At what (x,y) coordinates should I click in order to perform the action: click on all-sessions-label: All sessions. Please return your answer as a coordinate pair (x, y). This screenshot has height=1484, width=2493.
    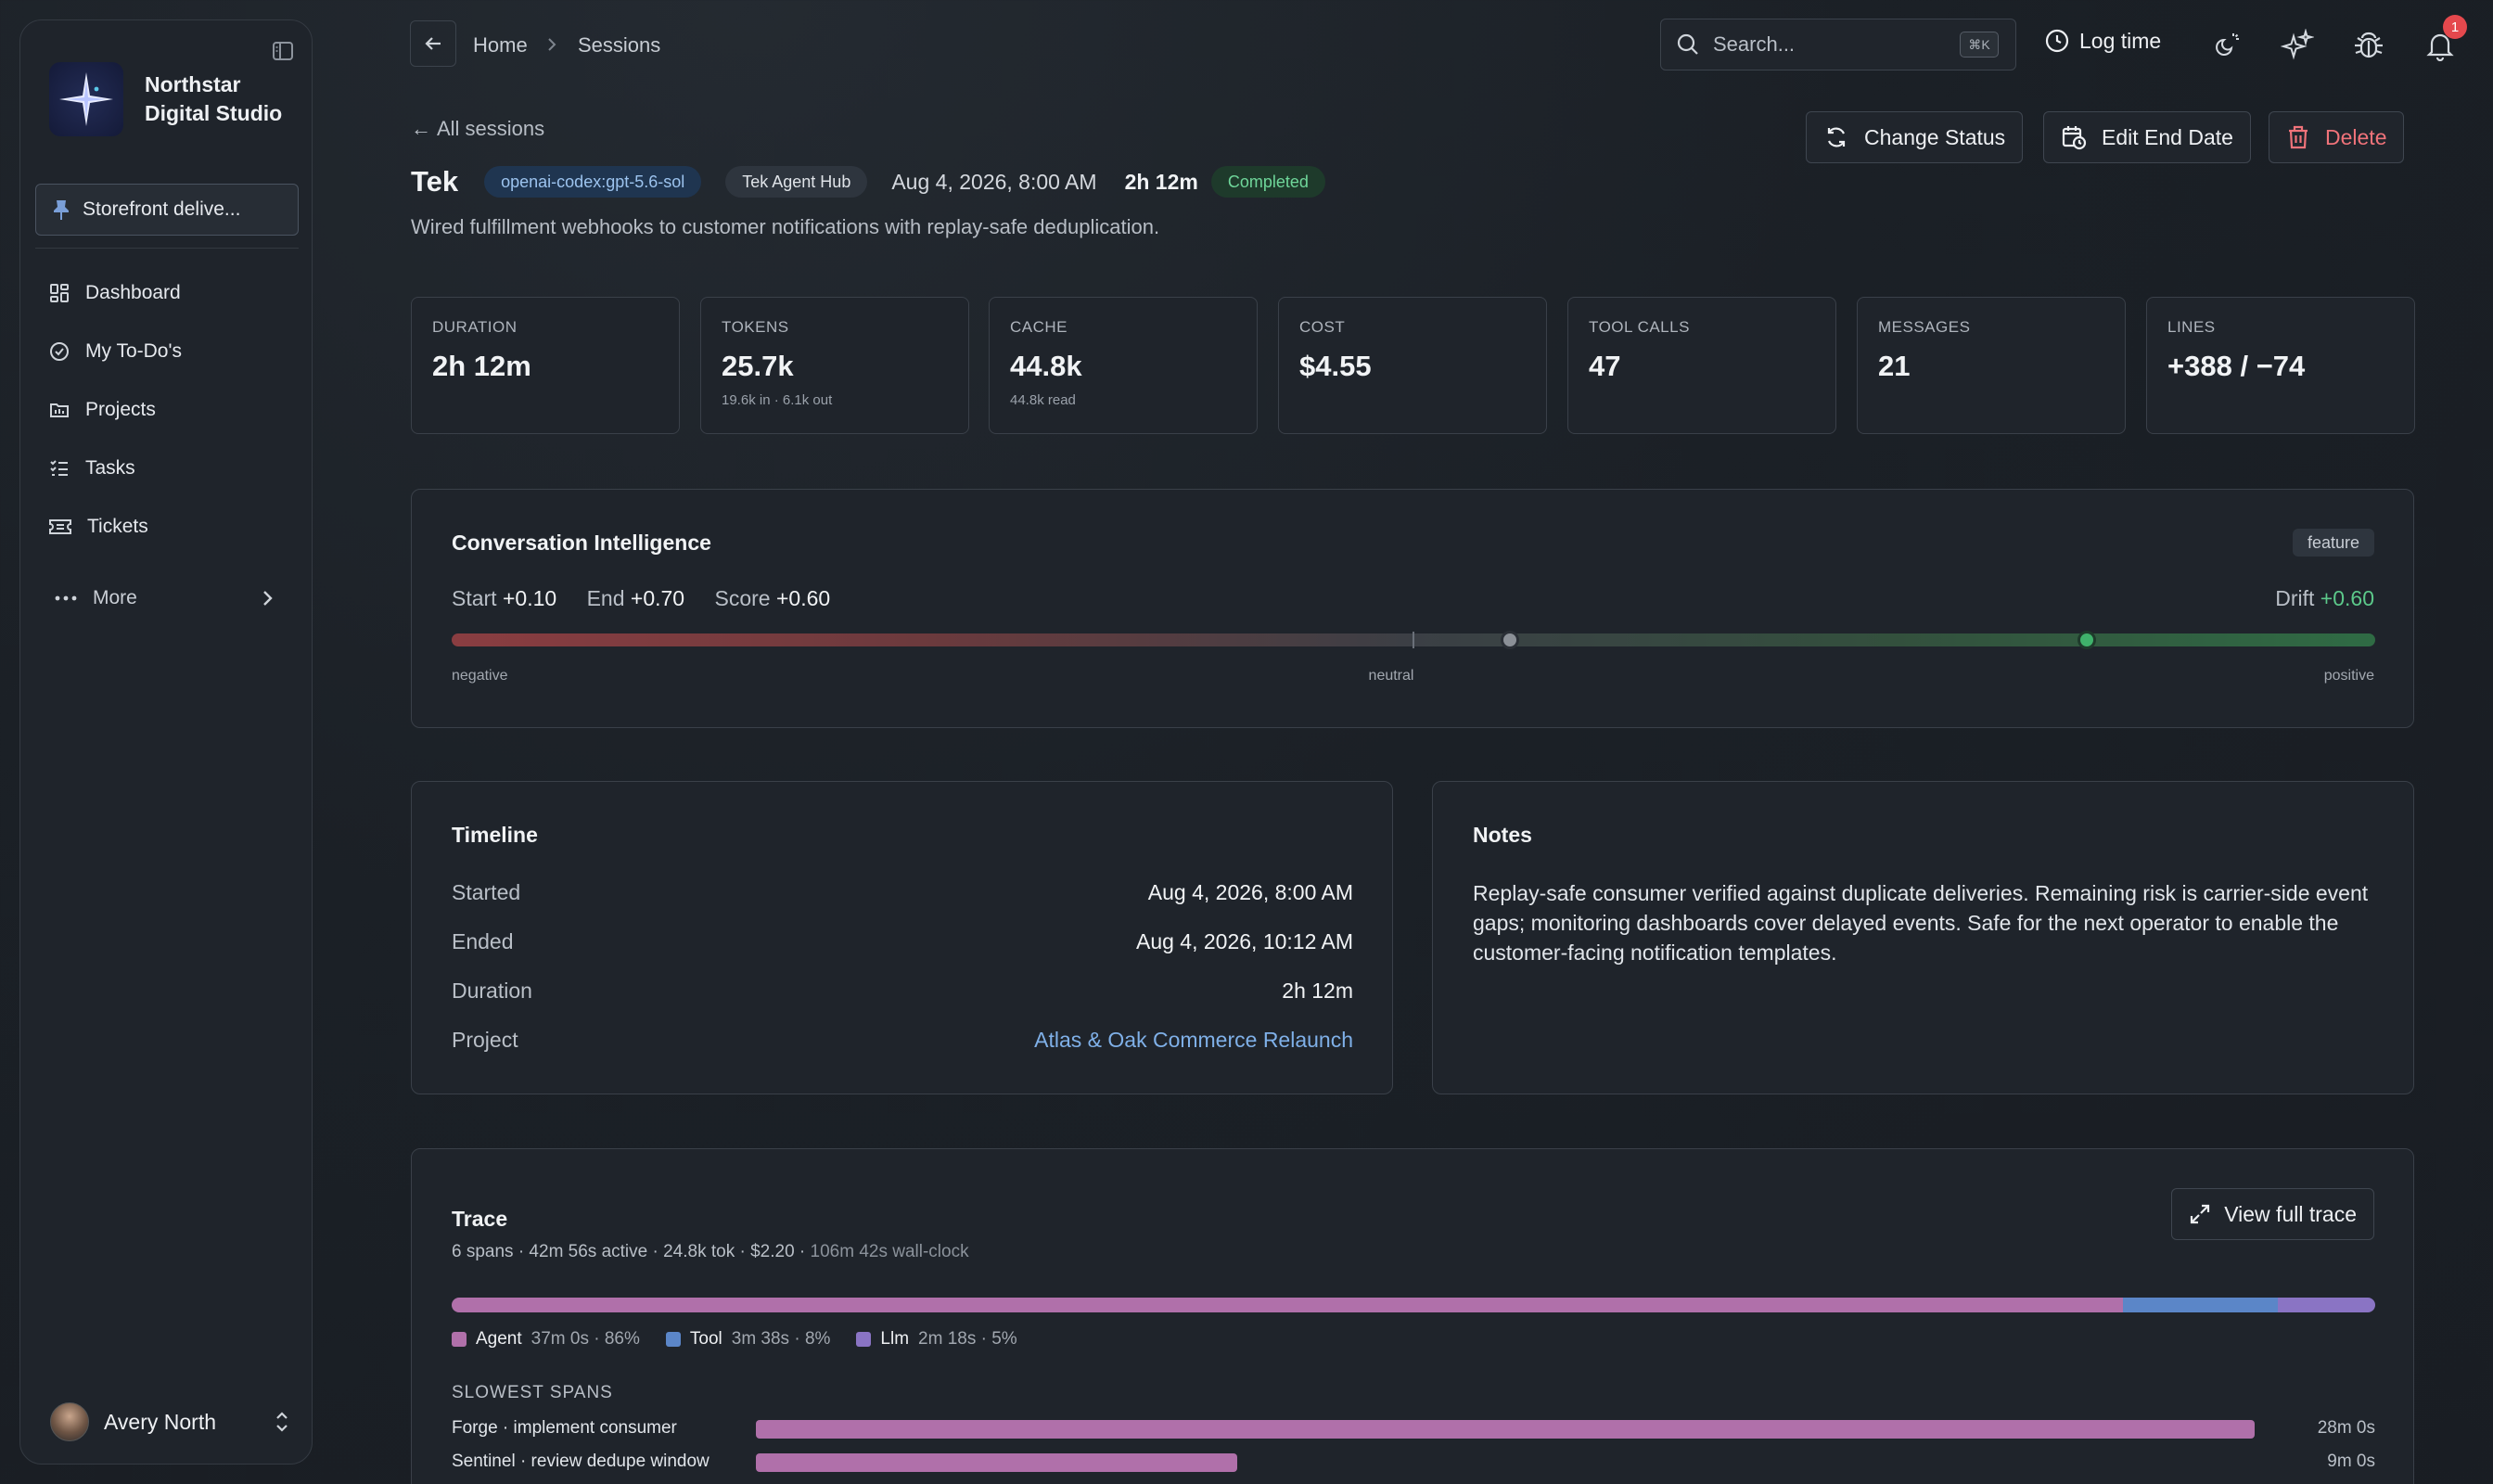
    Looking at the image, I should click on (491, 128).